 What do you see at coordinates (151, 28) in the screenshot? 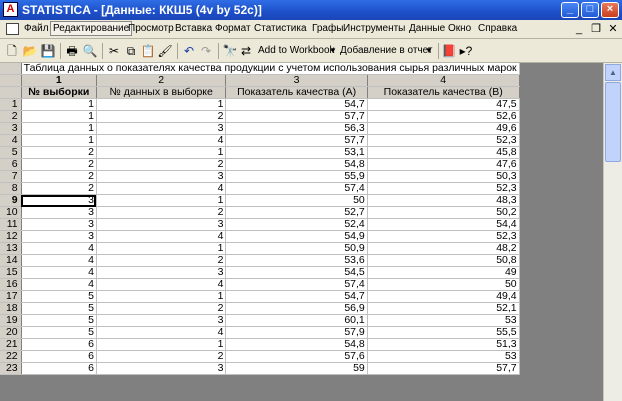
I see `menu-view: Просмотр` at bounding box center [151, 28].